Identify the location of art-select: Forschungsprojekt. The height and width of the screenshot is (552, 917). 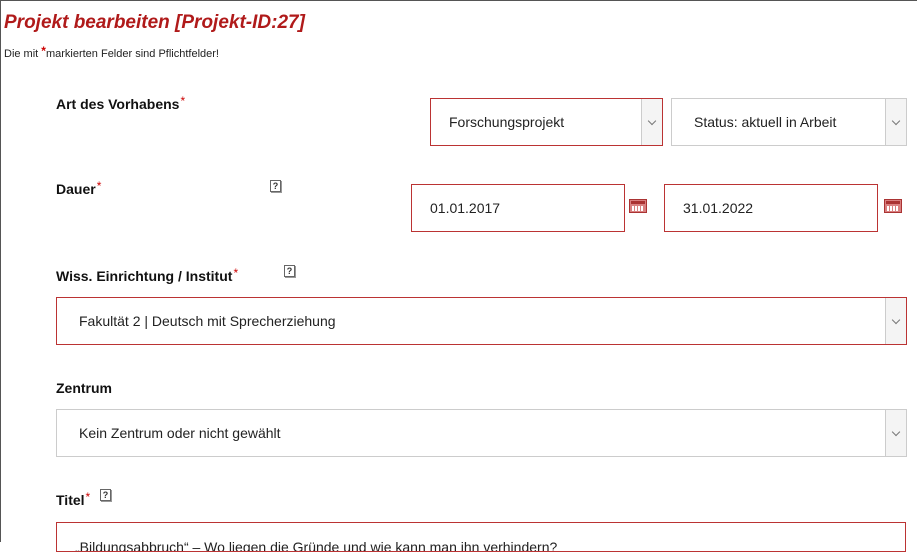
(546, 122).